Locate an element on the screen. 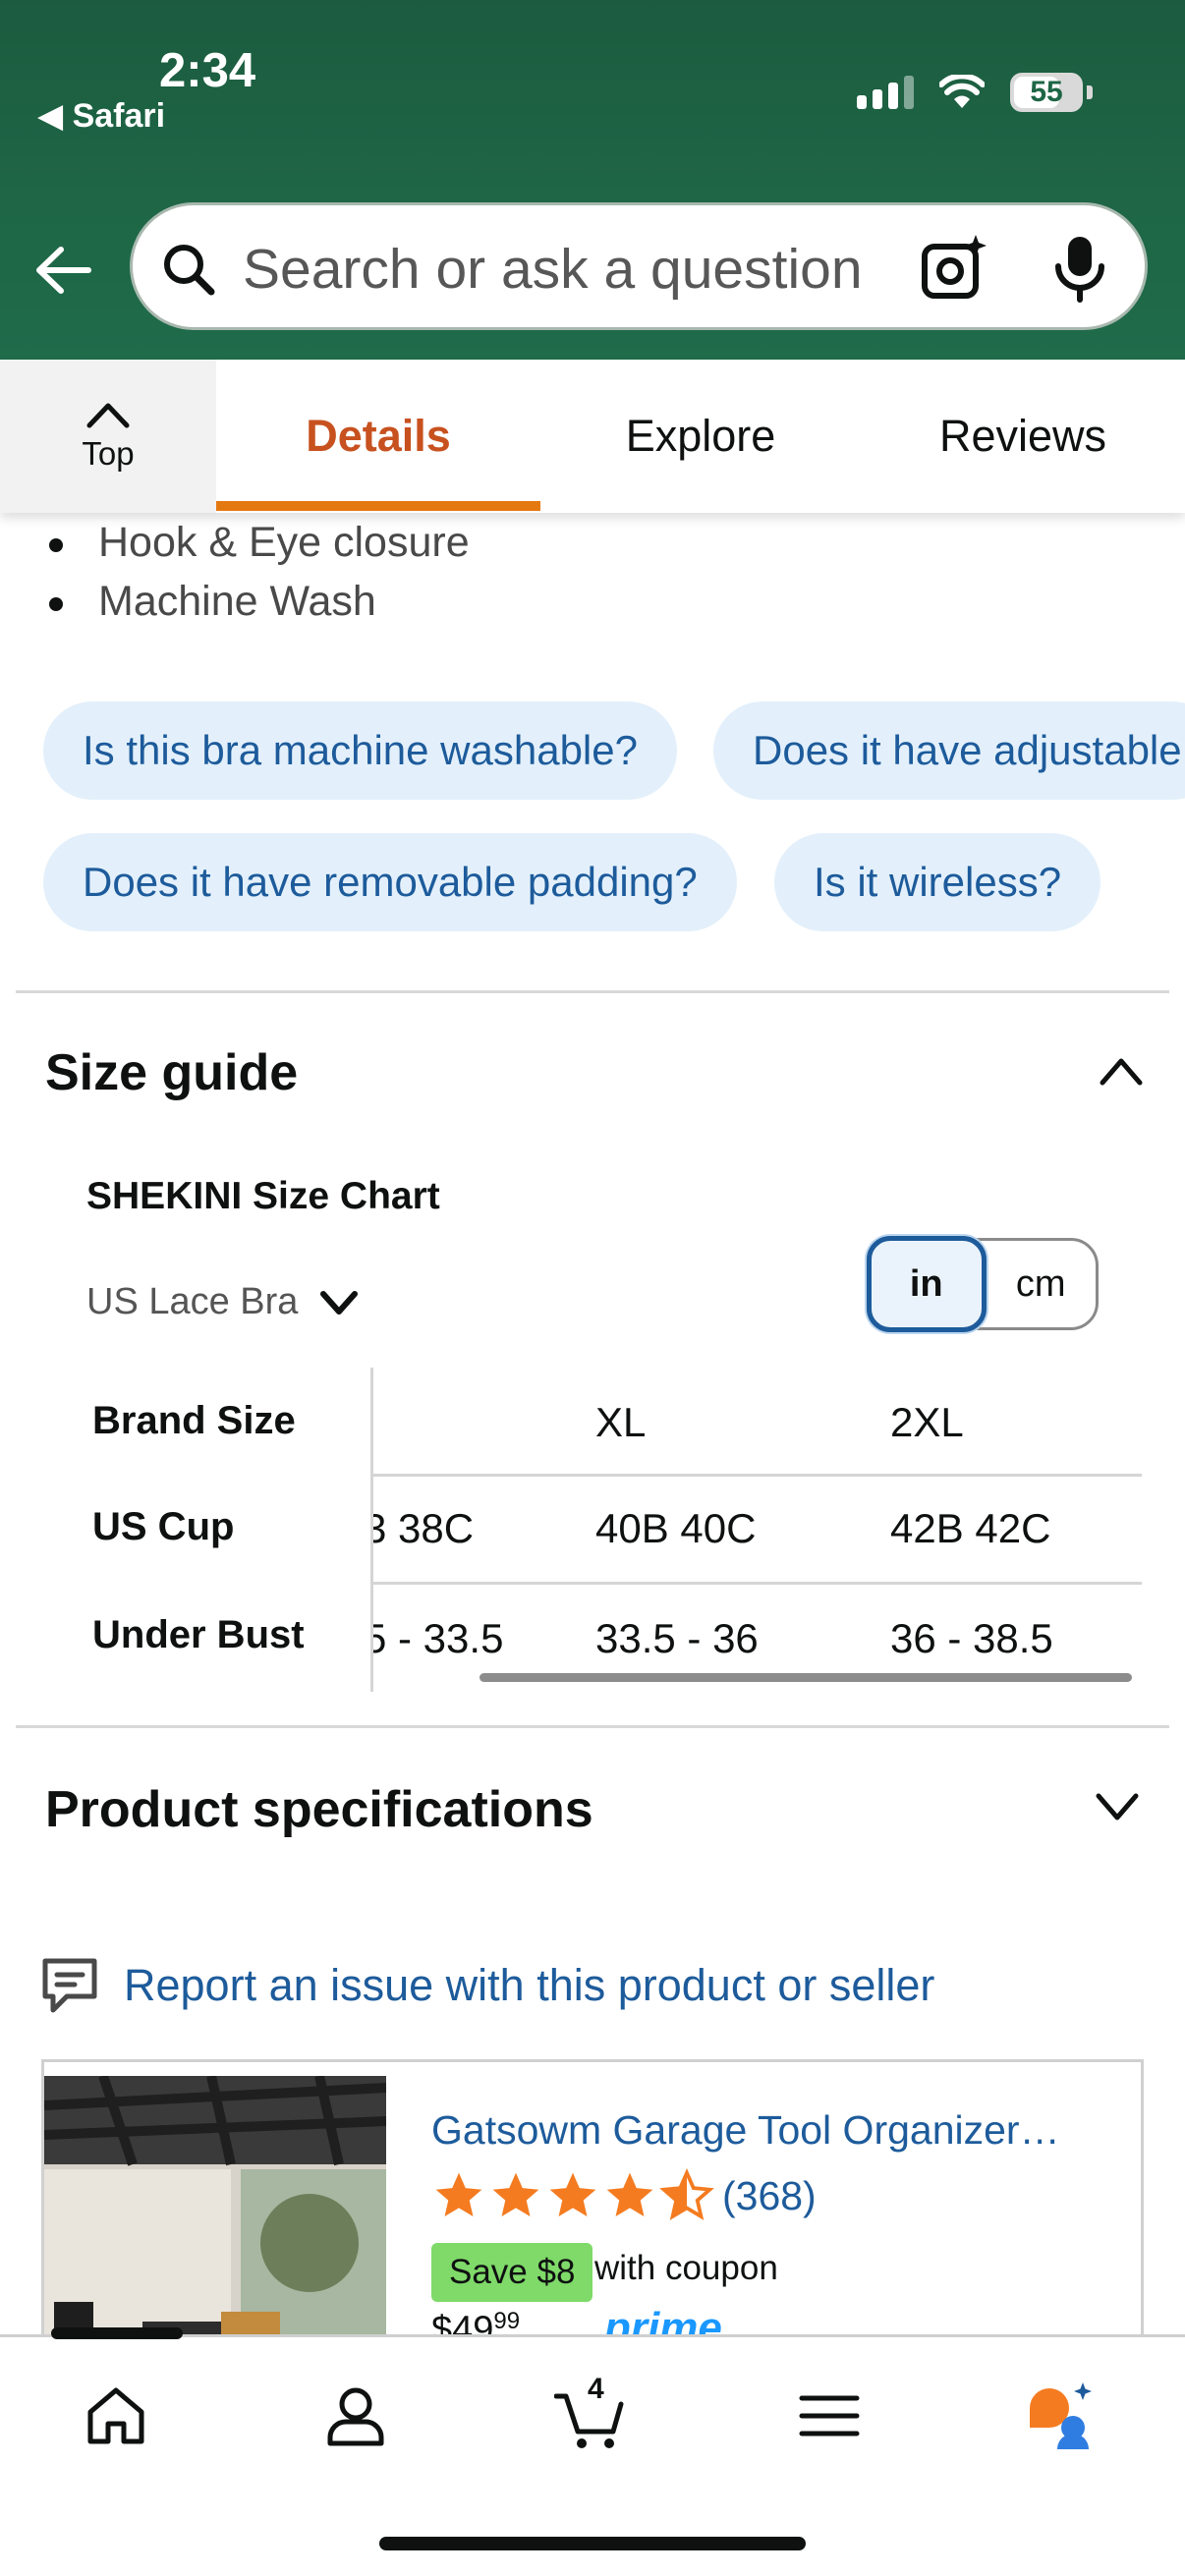 The image size is (1185, 2576). nav-account is located at coordinates (355, 2416).